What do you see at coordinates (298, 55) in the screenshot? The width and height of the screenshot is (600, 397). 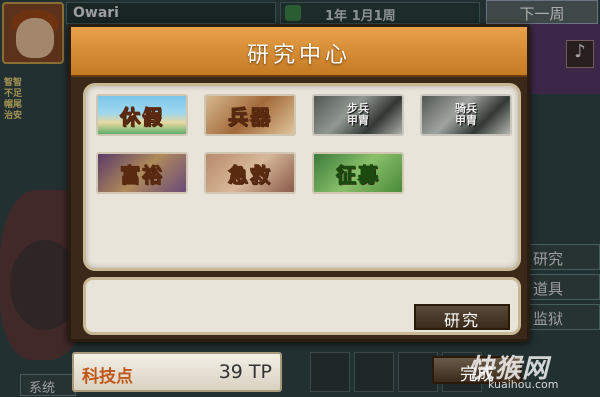 I see `dialog-title: 研究中心` at bounding box center [298, 55].